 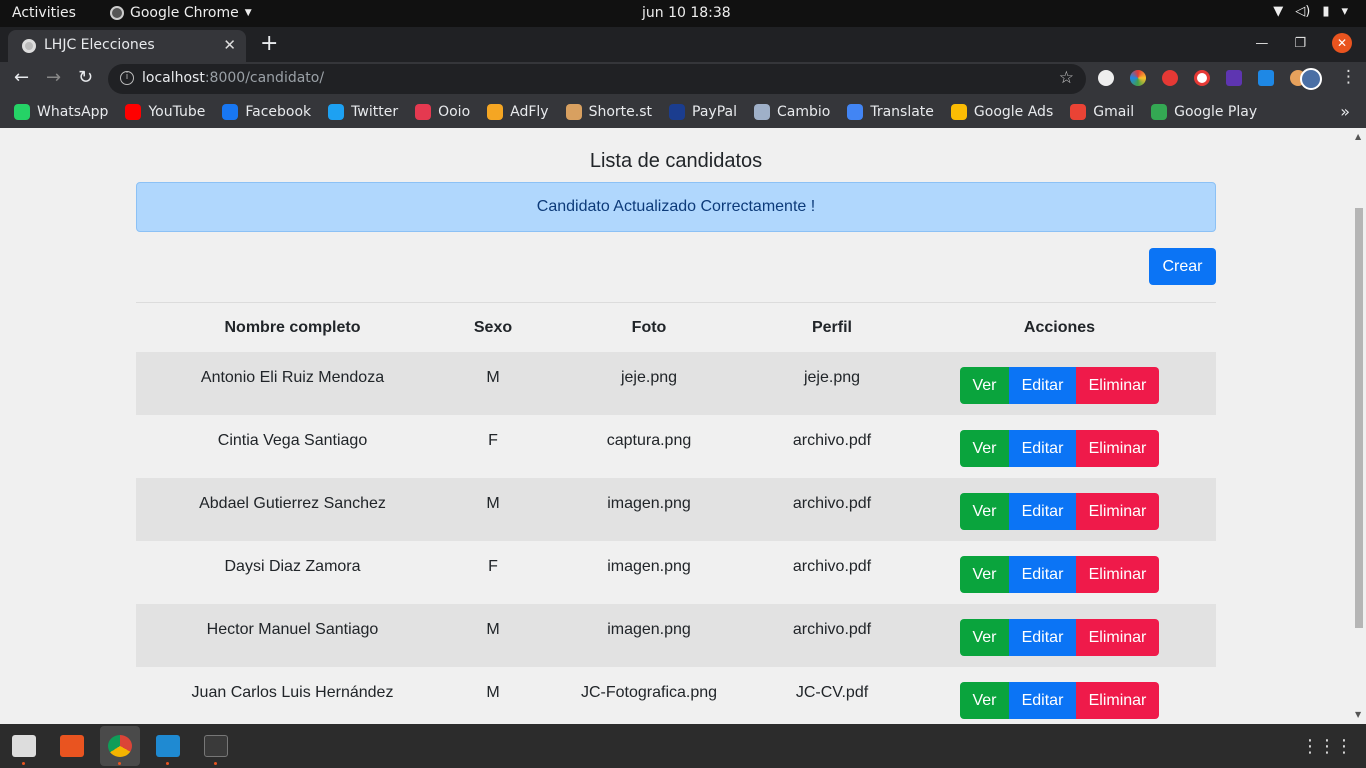 I want to click on back-arrow-icon: ←, so click(x=21, y=77).